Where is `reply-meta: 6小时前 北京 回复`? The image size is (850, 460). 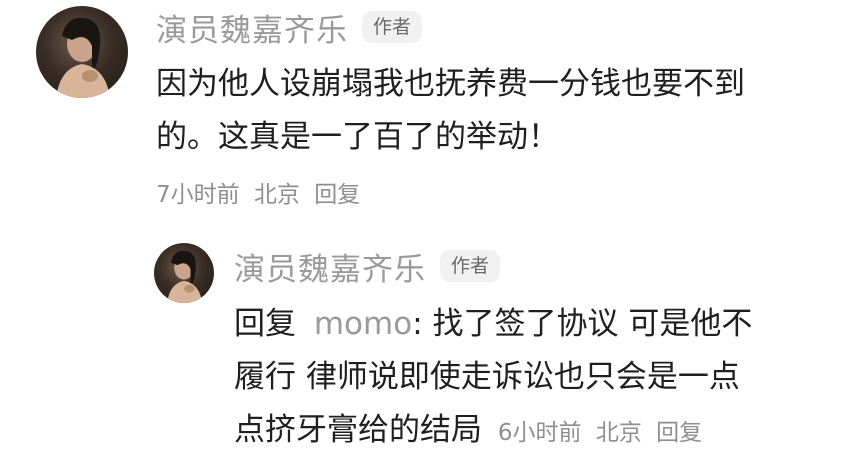
reply-meta: 6小时前 北京 回复 is located at coordinates (603, 433).